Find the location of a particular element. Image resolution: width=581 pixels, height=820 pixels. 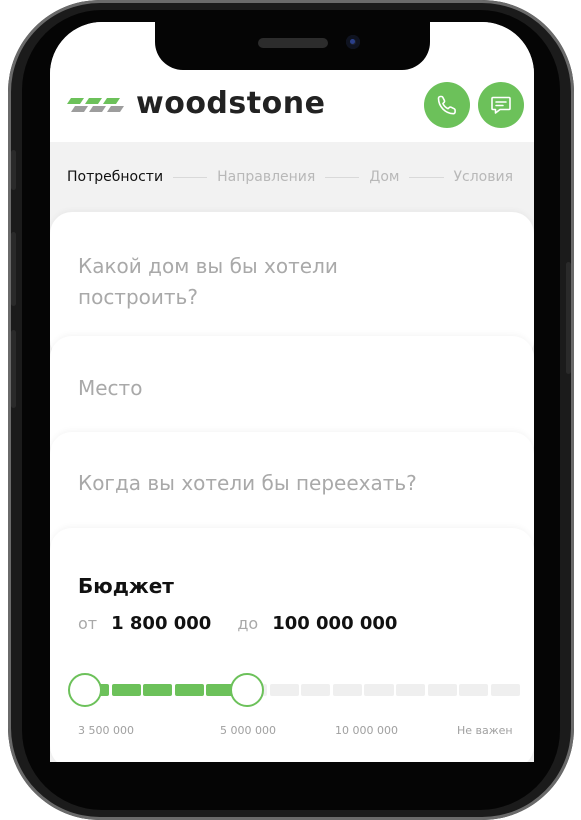

phone-notch is located at coordinates (292, 46).